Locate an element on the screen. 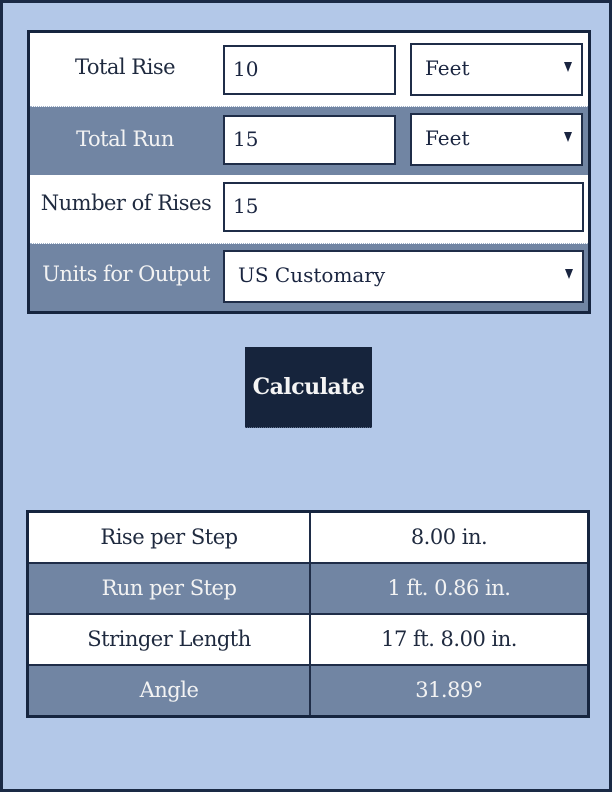 Image resolution: width=612 pixels, height=792 pixels. number-of-rises-row: Number of Rises 15 is located at coordinates (309, 209).